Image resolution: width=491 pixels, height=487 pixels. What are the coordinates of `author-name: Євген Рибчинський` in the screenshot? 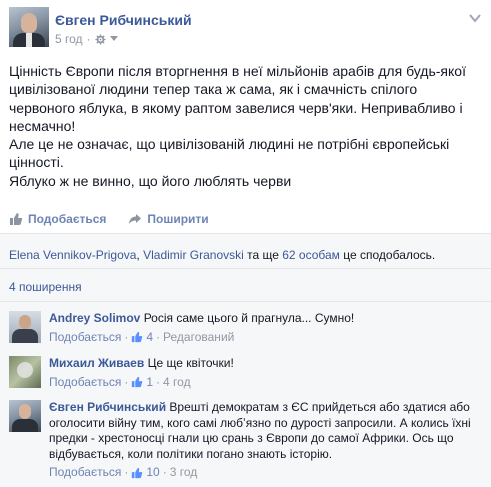 It's located at (123, 20).